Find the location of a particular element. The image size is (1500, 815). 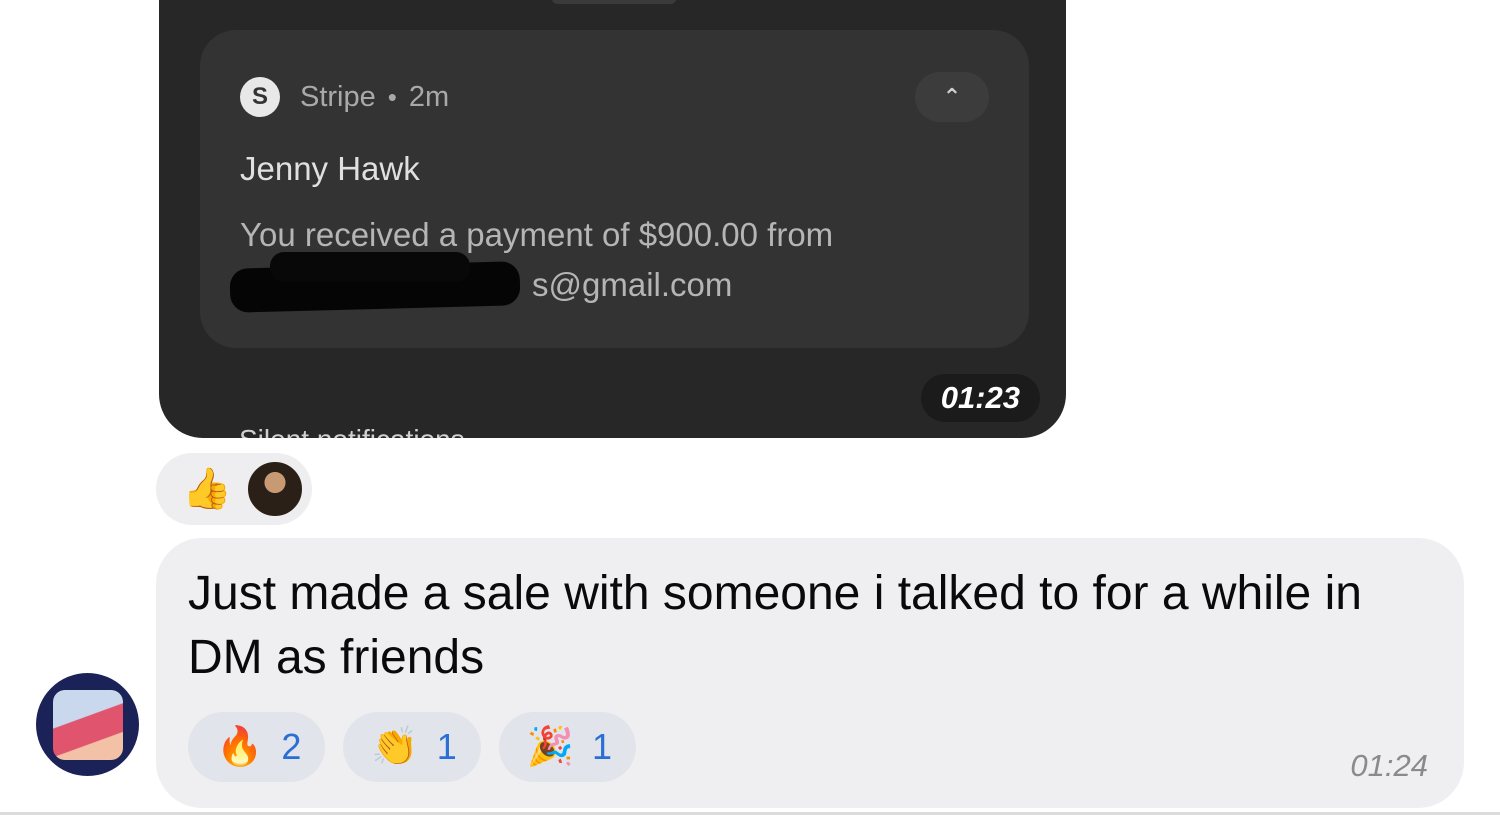

notification-title: Jenny Hawk is located at coordinates (330, 168).